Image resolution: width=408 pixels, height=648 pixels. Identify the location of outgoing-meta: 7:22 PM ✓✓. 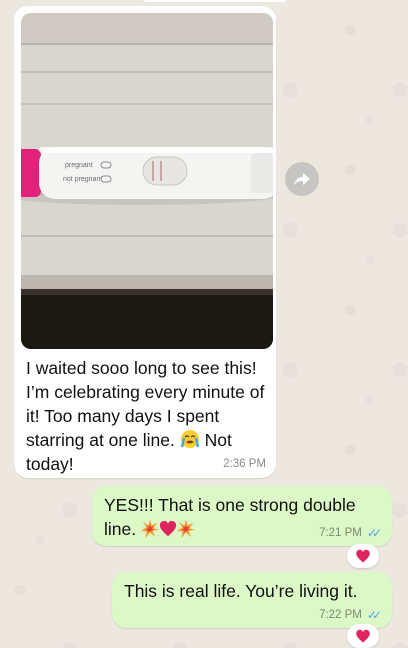
(350, 615).